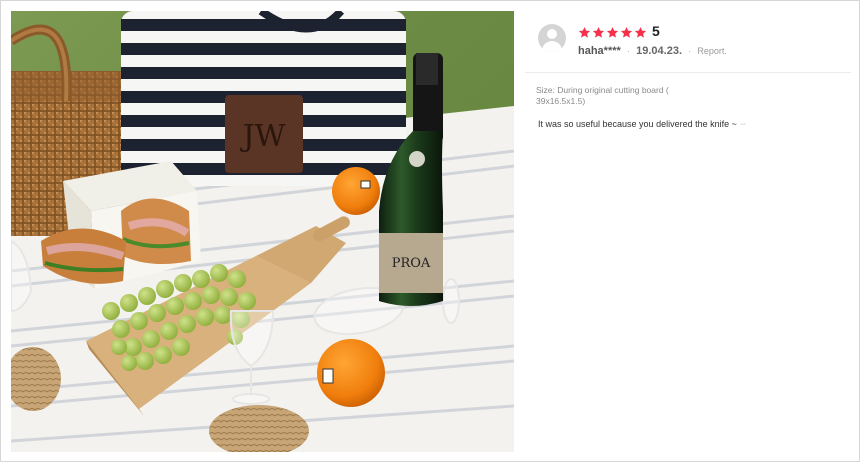  What do you see at coordinates (552, 38) in the screenshot?
I see `user-avatar-icon` at bounding box center [552, 38].